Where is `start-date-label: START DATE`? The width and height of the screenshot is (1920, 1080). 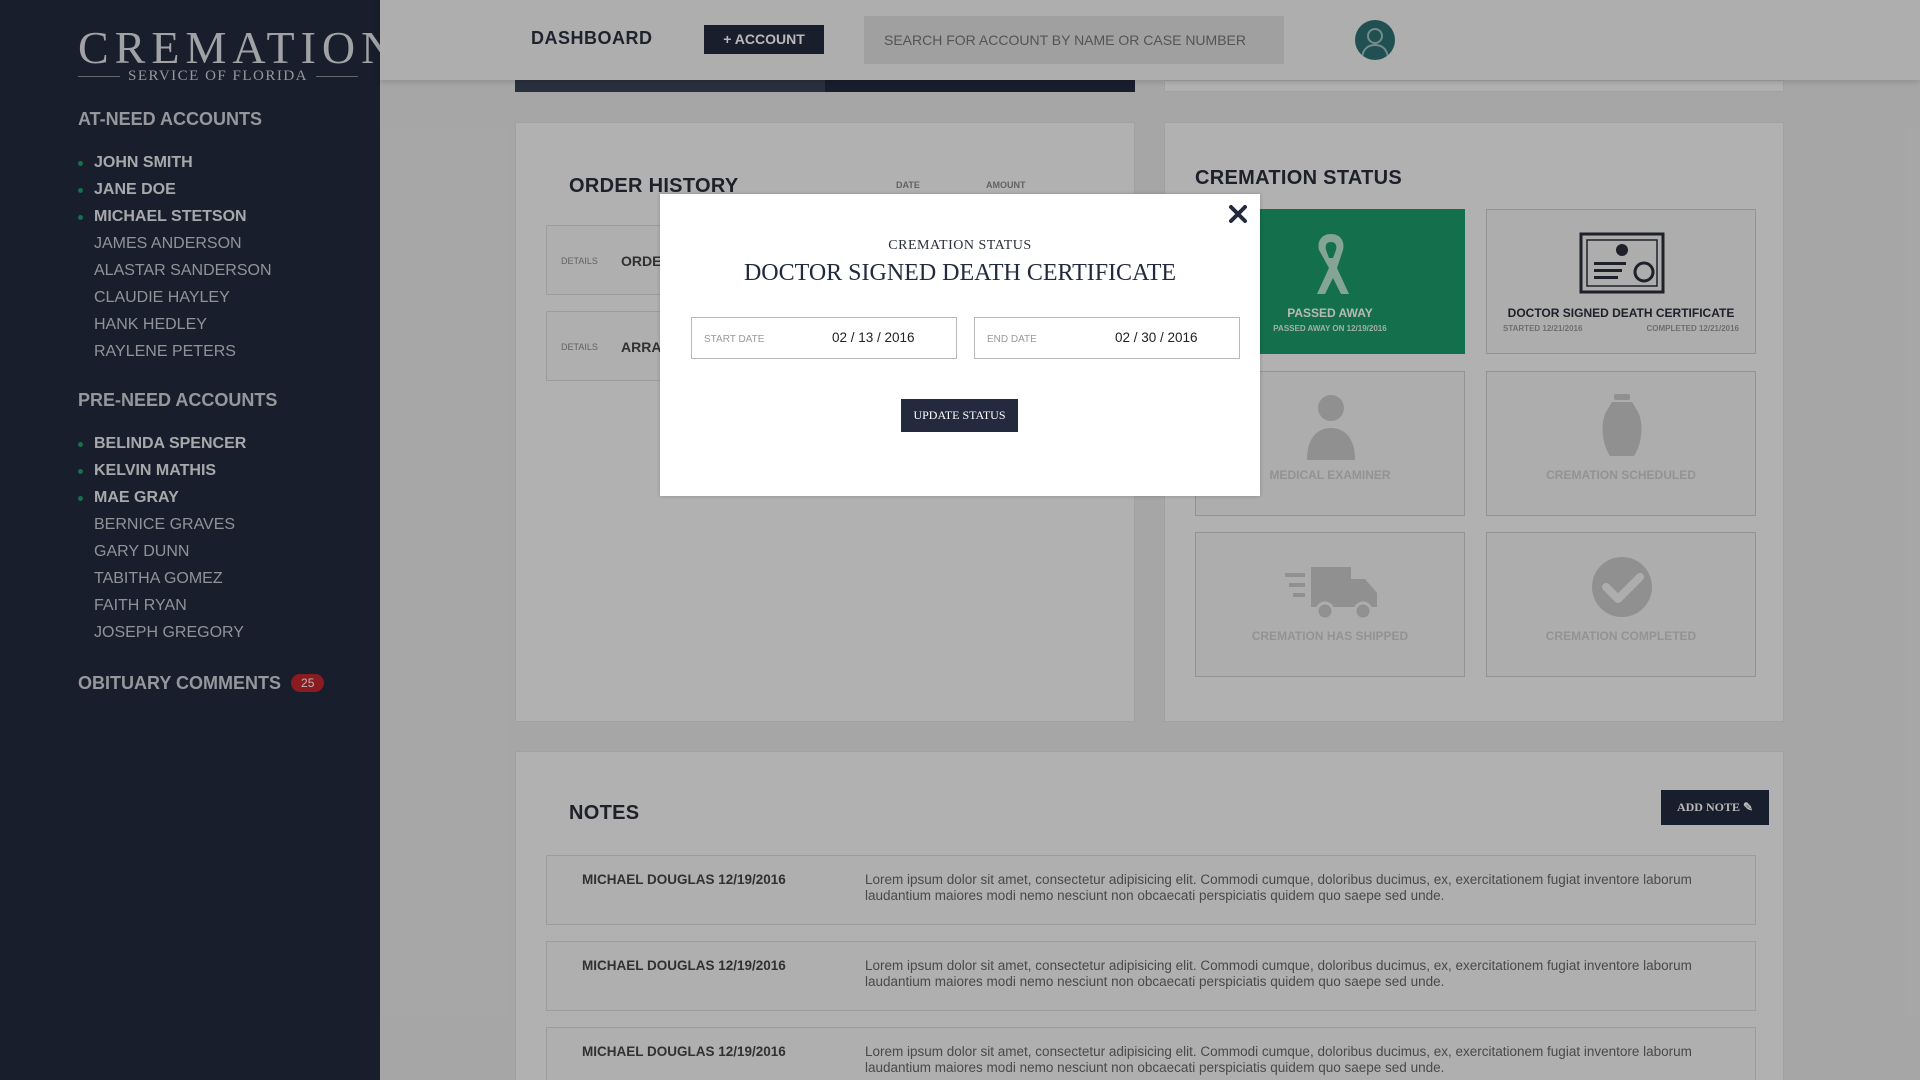
start-date-label: START DATE is located at coordinates (734, 339).